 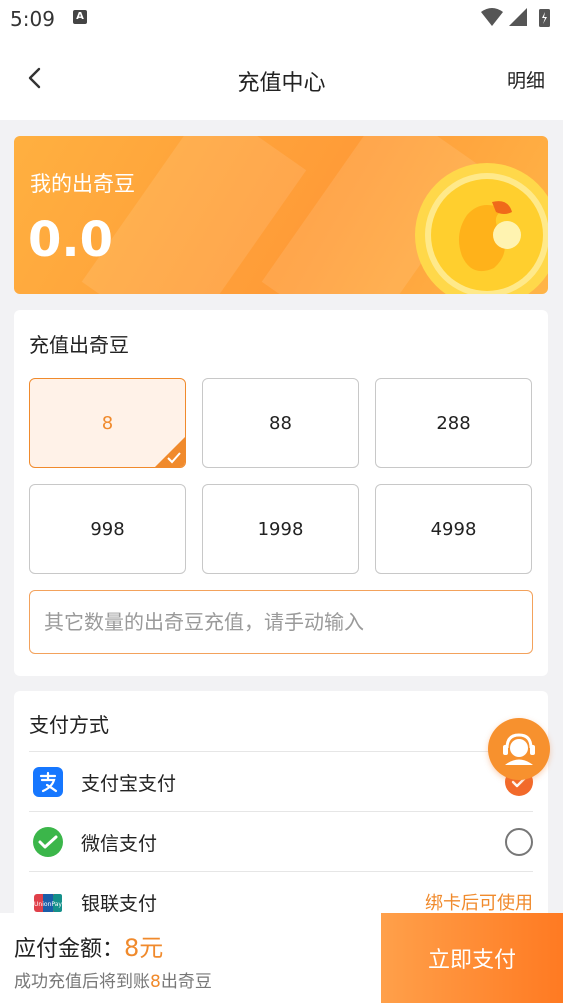 I want to click on wechat-pay-icon, so click(x=48, y=842).